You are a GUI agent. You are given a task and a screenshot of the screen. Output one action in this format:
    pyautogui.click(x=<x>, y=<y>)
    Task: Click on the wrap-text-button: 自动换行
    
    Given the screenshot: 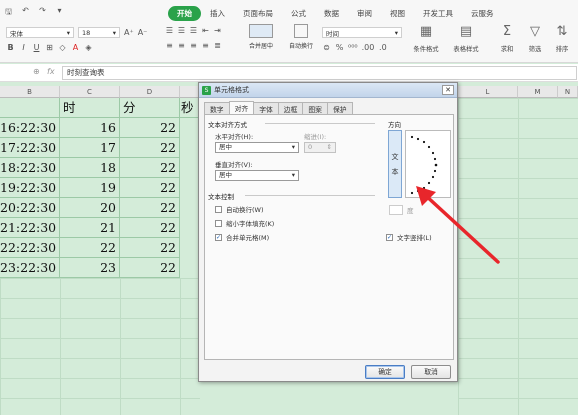 What is the action you would take?
    pyautogui.click(x=301, y=37)
    